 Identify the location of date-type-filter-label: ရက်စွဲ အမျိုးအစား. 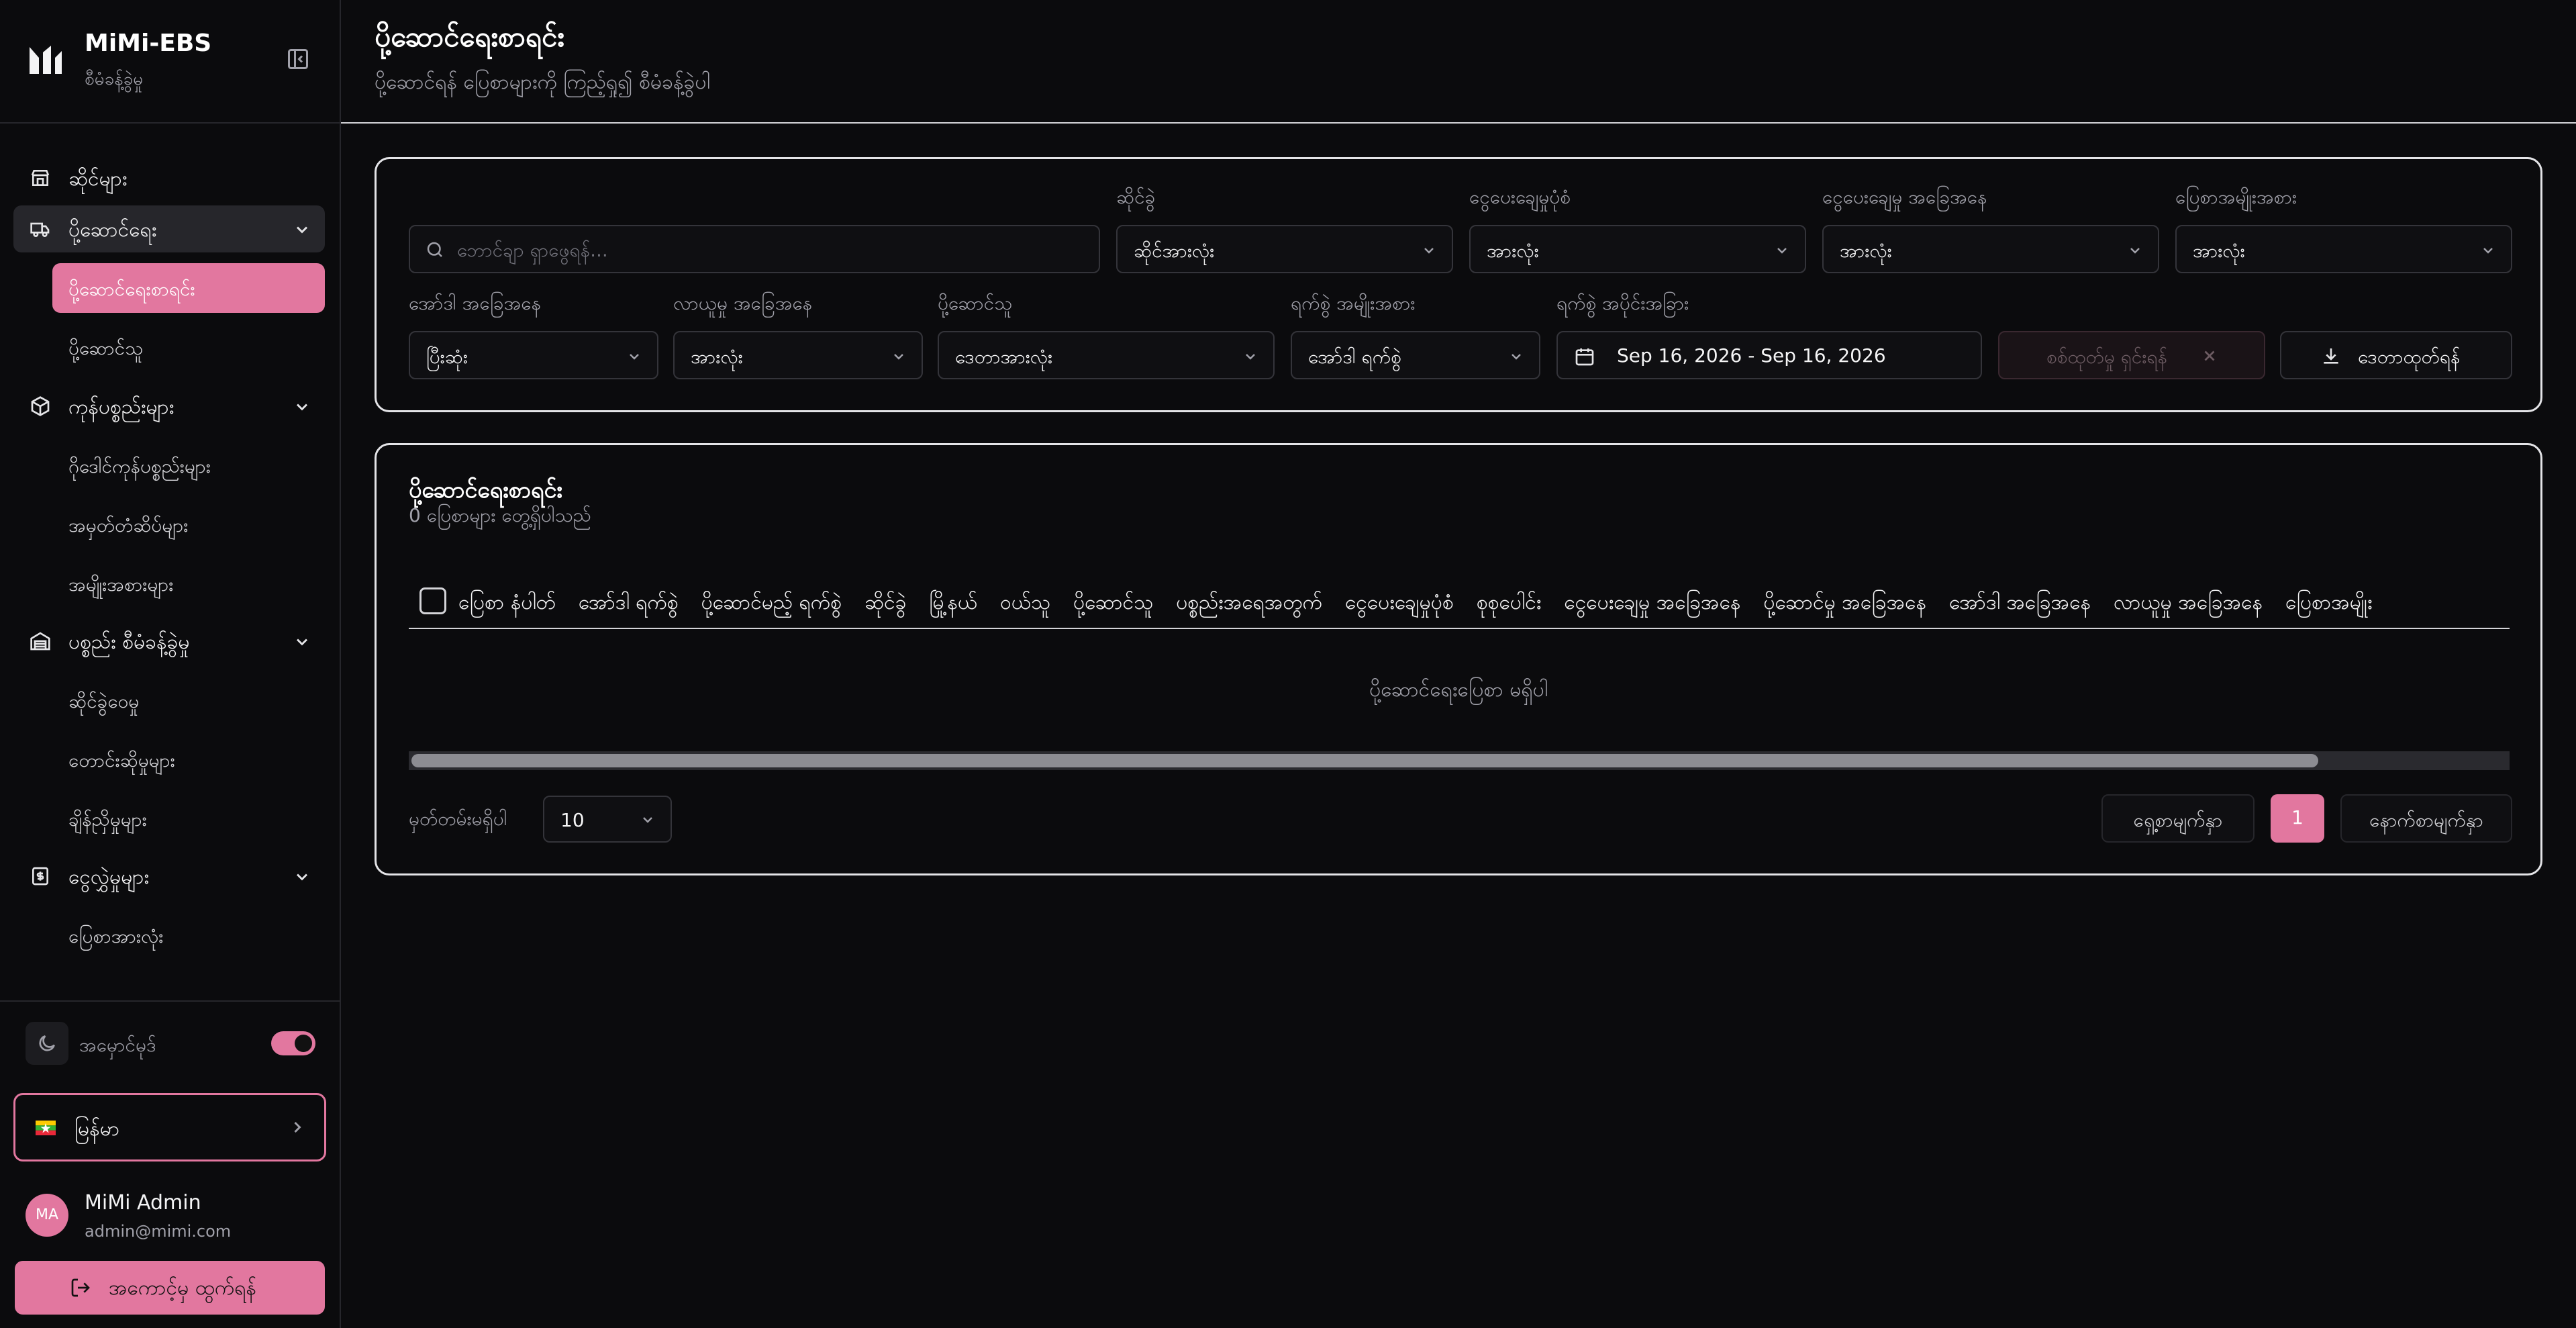
(1353, 303).